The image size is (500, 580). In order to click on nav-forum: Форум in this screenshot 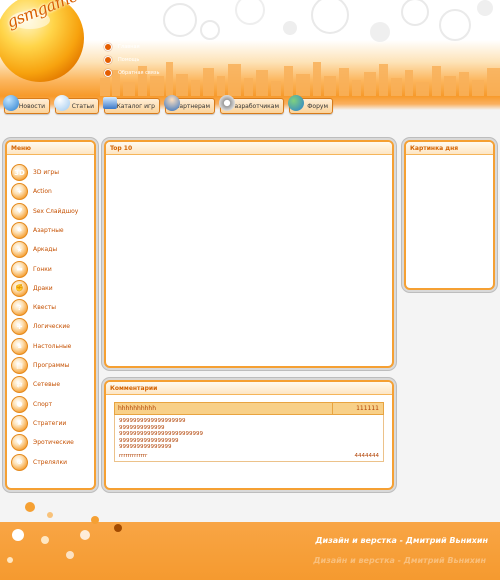, I will do `click(310, 104)`.